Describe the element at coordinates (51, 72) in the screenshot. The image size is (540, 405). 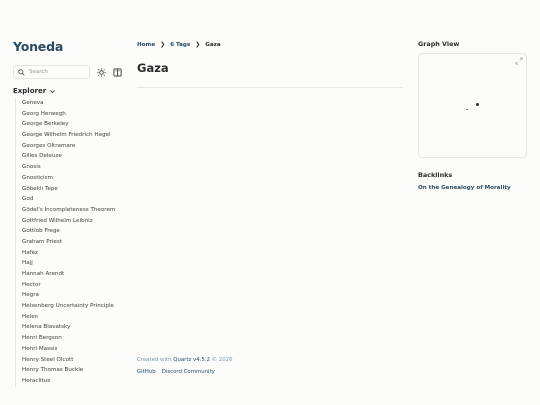
I see `search-input: Search` at that location.